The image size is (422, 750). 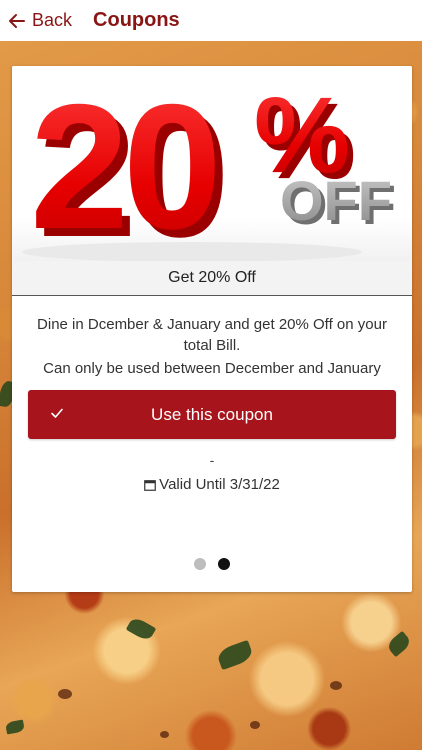 What do you see at coordinates (52, 20) in the screenshot?
I see `back-label: Back` at bounding box center [52, 20].